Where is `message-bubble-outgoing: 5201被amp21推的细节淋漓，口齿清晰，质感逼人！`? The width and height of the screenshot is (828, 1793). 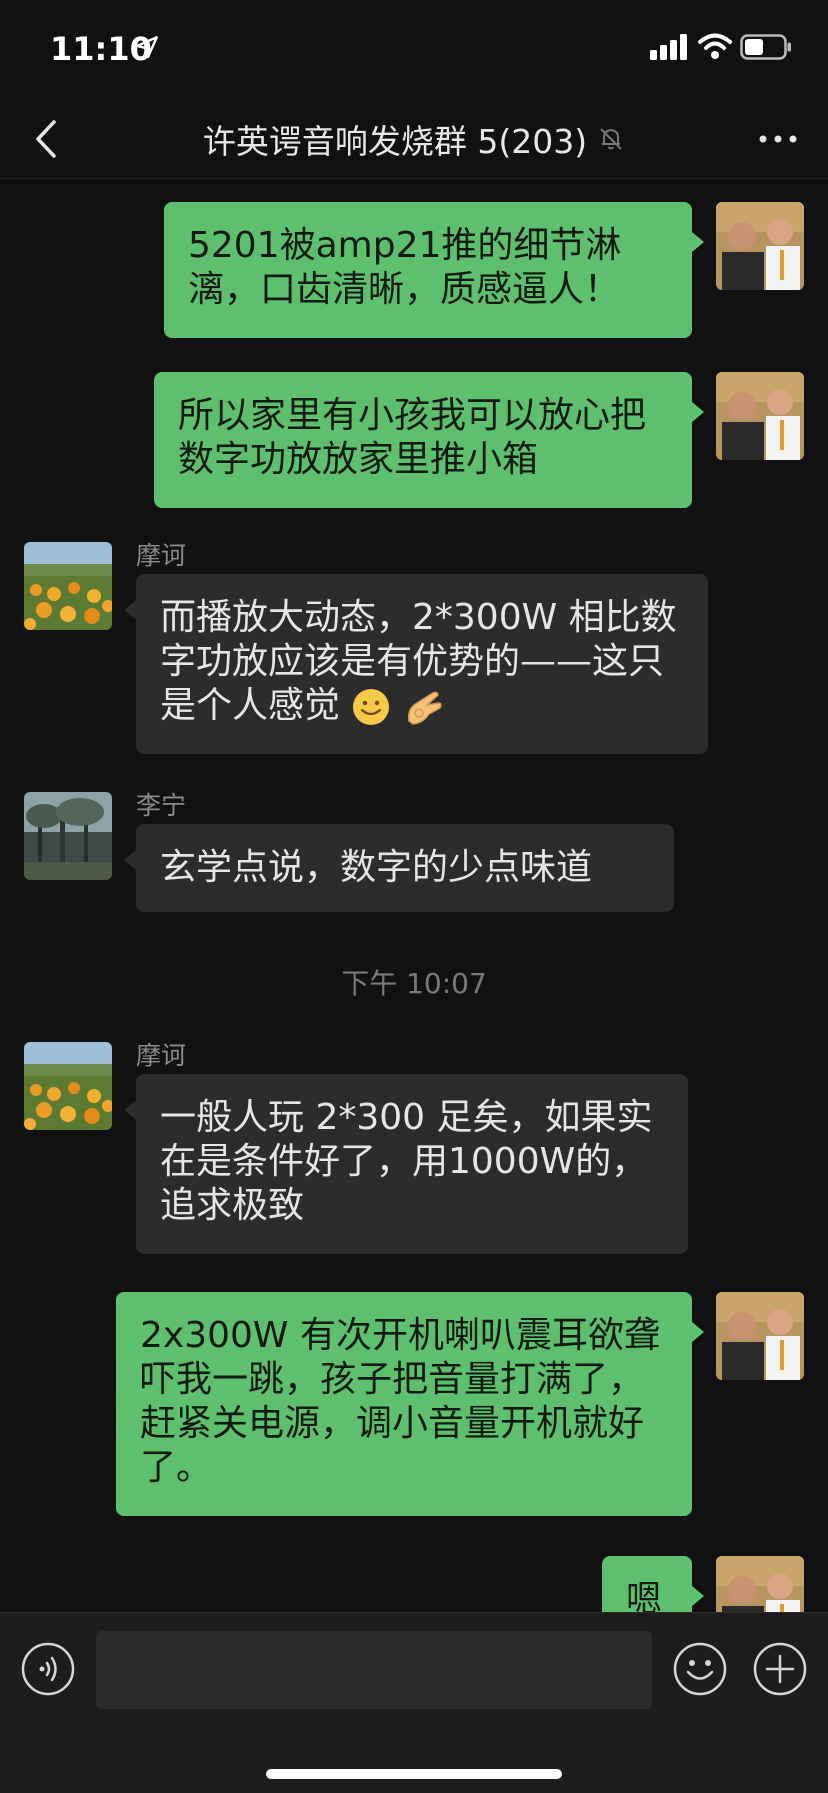 message-bubble-outgoing: 5201被amp21推的细节淋漓，口齿清晰，质感逼人！ is located at coordinates (428, 270).